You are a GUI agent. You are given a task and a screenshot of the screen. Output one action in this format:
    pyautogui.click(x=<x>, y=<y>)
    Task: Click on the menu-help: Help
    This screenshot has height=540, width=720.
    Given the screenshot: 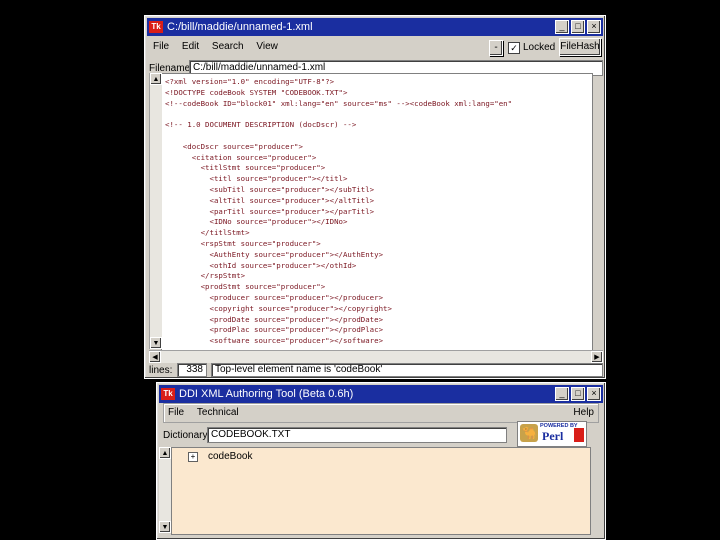 What is the action you would take?
    pyautogui.click(x=583, y=413)
    